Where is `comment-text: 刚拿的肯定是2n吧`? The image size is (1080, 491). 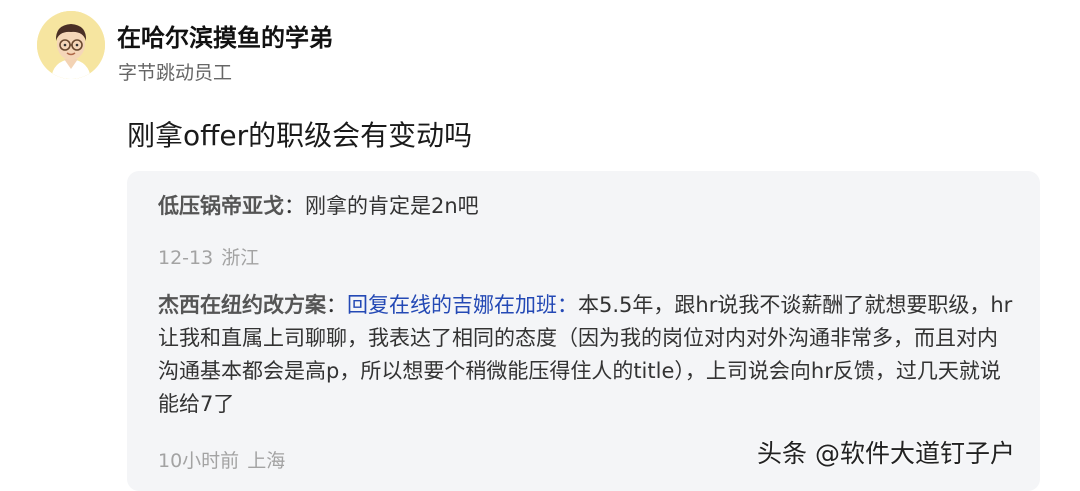
comment-text: 刚拿的肯定是2n吧 is located at coordinates (392, 206).